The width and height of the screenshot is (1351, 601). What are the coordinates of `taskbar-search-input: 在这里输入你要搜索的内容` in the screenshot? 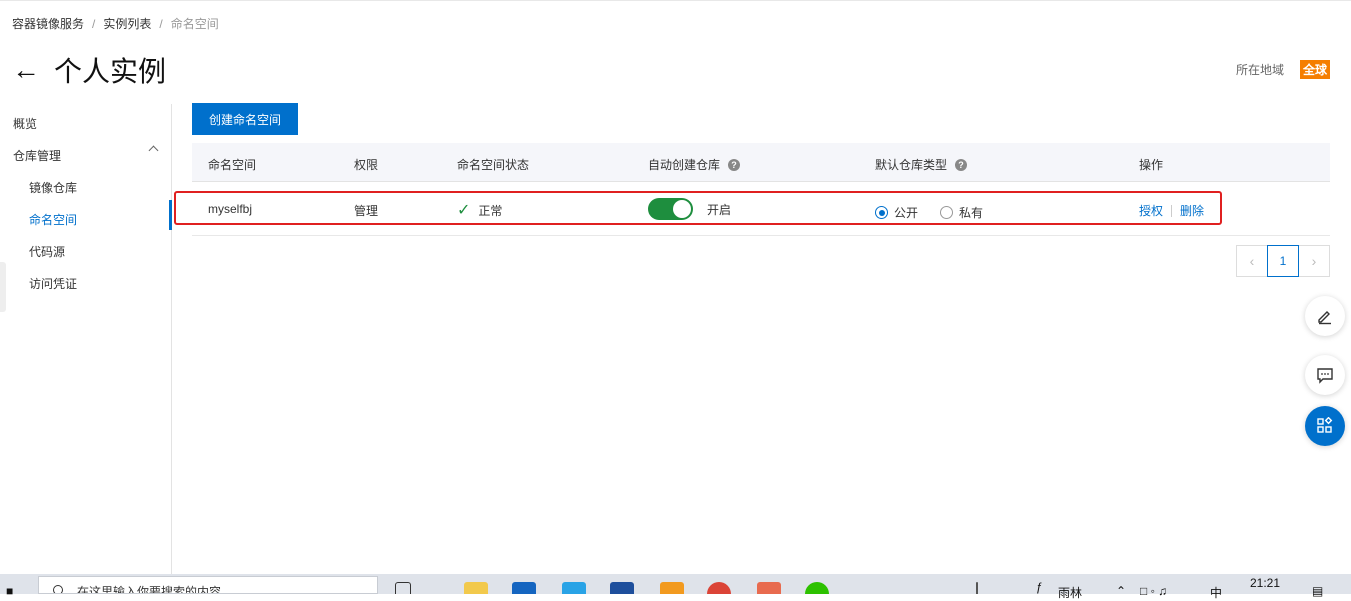 It's located at (208, 585).